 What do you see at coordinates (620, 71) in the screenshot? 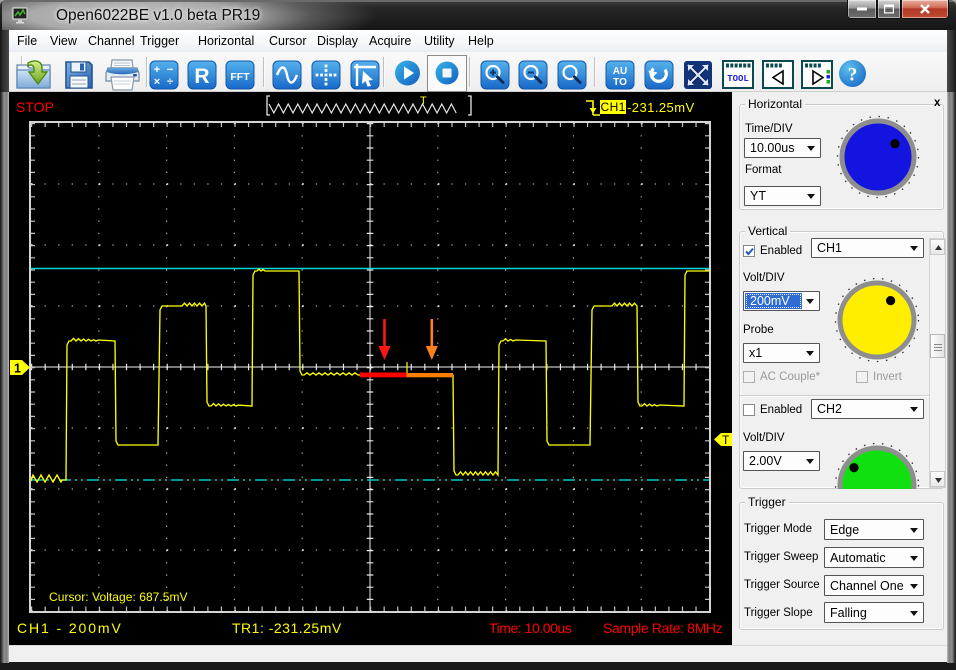
I see `svg-text: AU` at bounding box center [620, 71].